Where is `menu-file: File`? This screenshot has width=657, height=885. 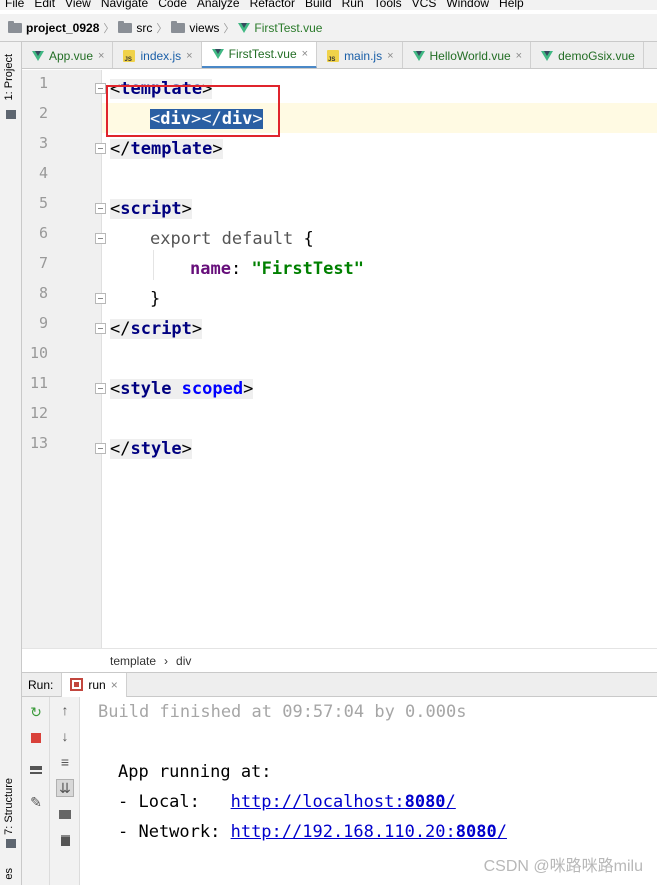
menu-file: File is located at coordinates (14, 5).